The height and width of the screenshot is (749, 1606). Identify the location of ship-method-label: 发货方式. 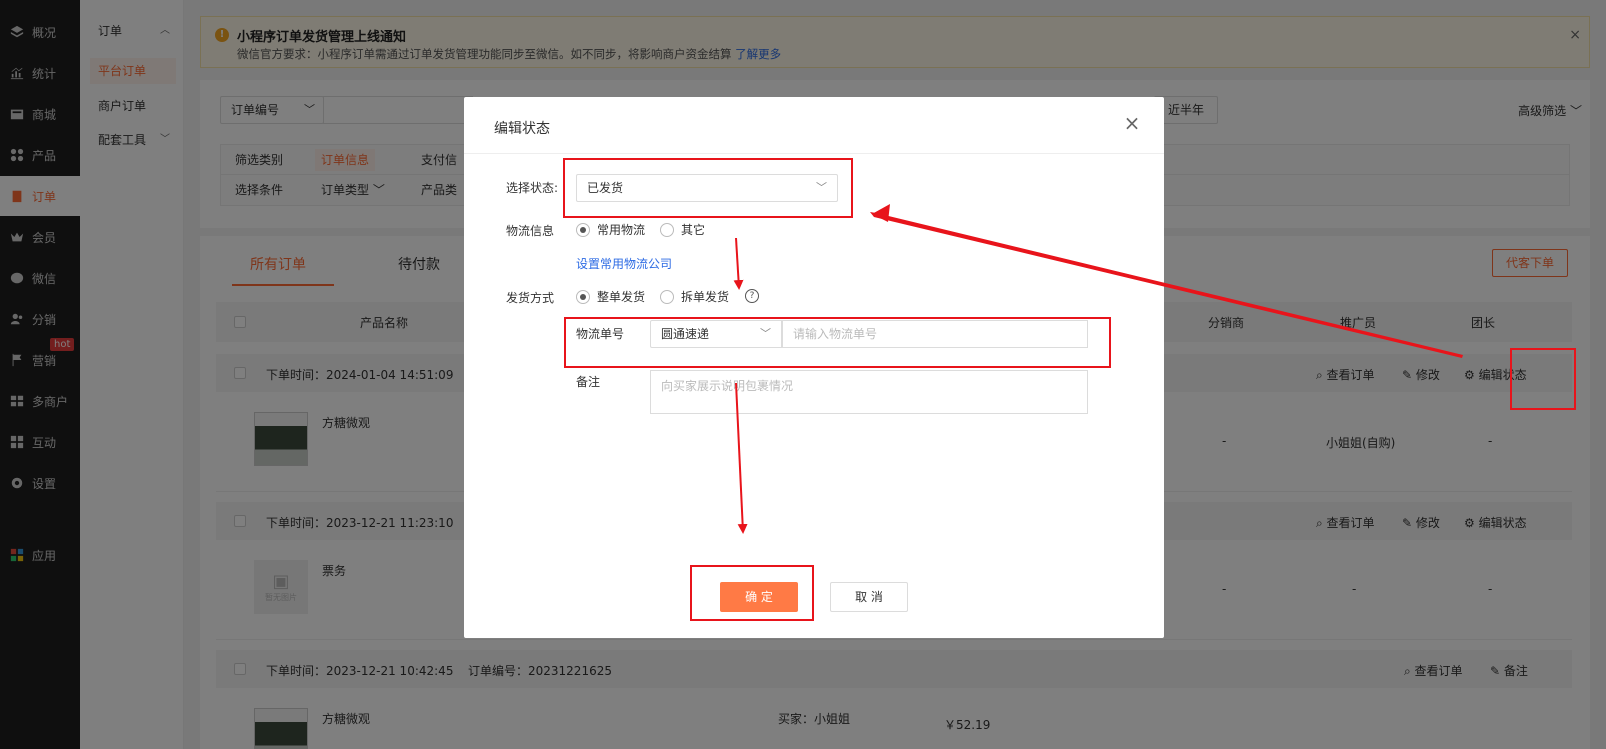
(530, 298).